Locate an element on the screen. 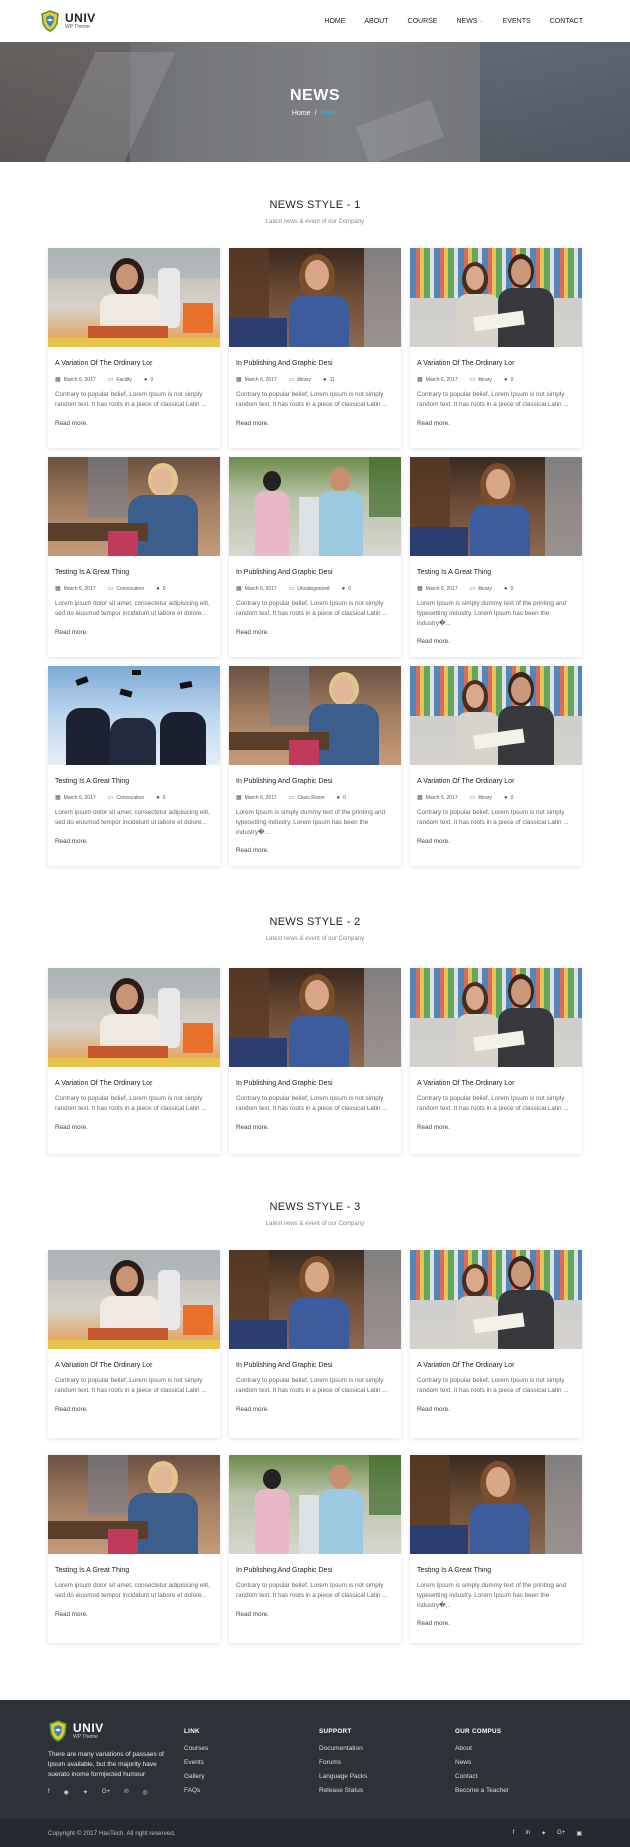 Image resolution: width=630 pixels, height=1847 pixels. nav-news: NEWS ⌄ is located at coordinates (469, 21).